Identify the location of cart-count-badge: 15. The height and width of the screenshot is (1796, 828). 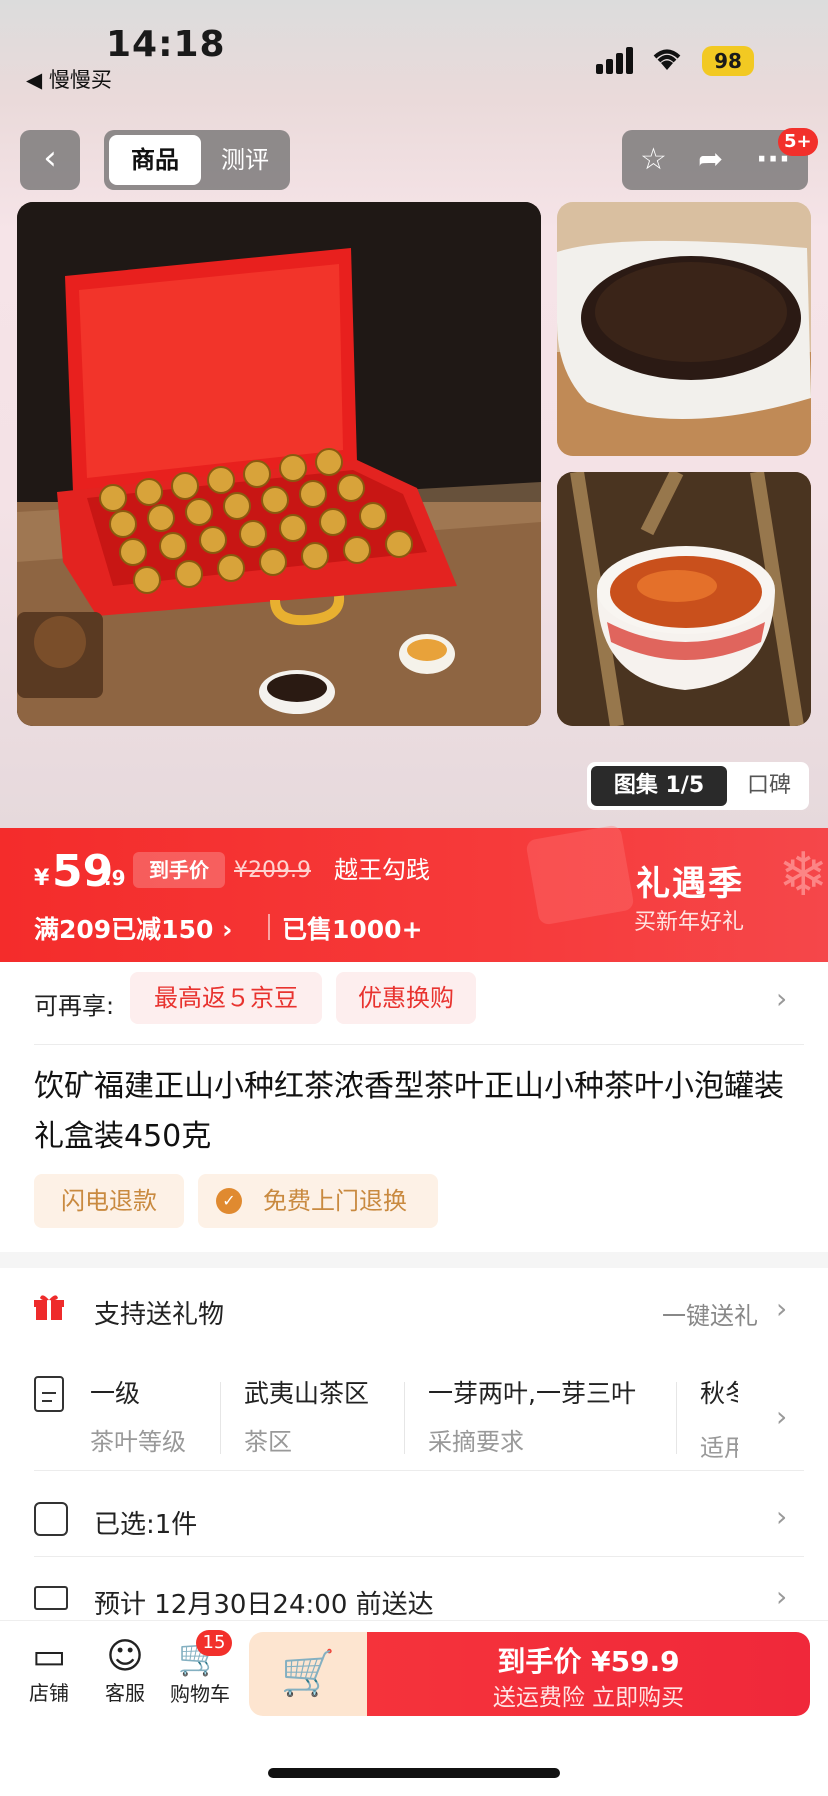
(214, 1643).